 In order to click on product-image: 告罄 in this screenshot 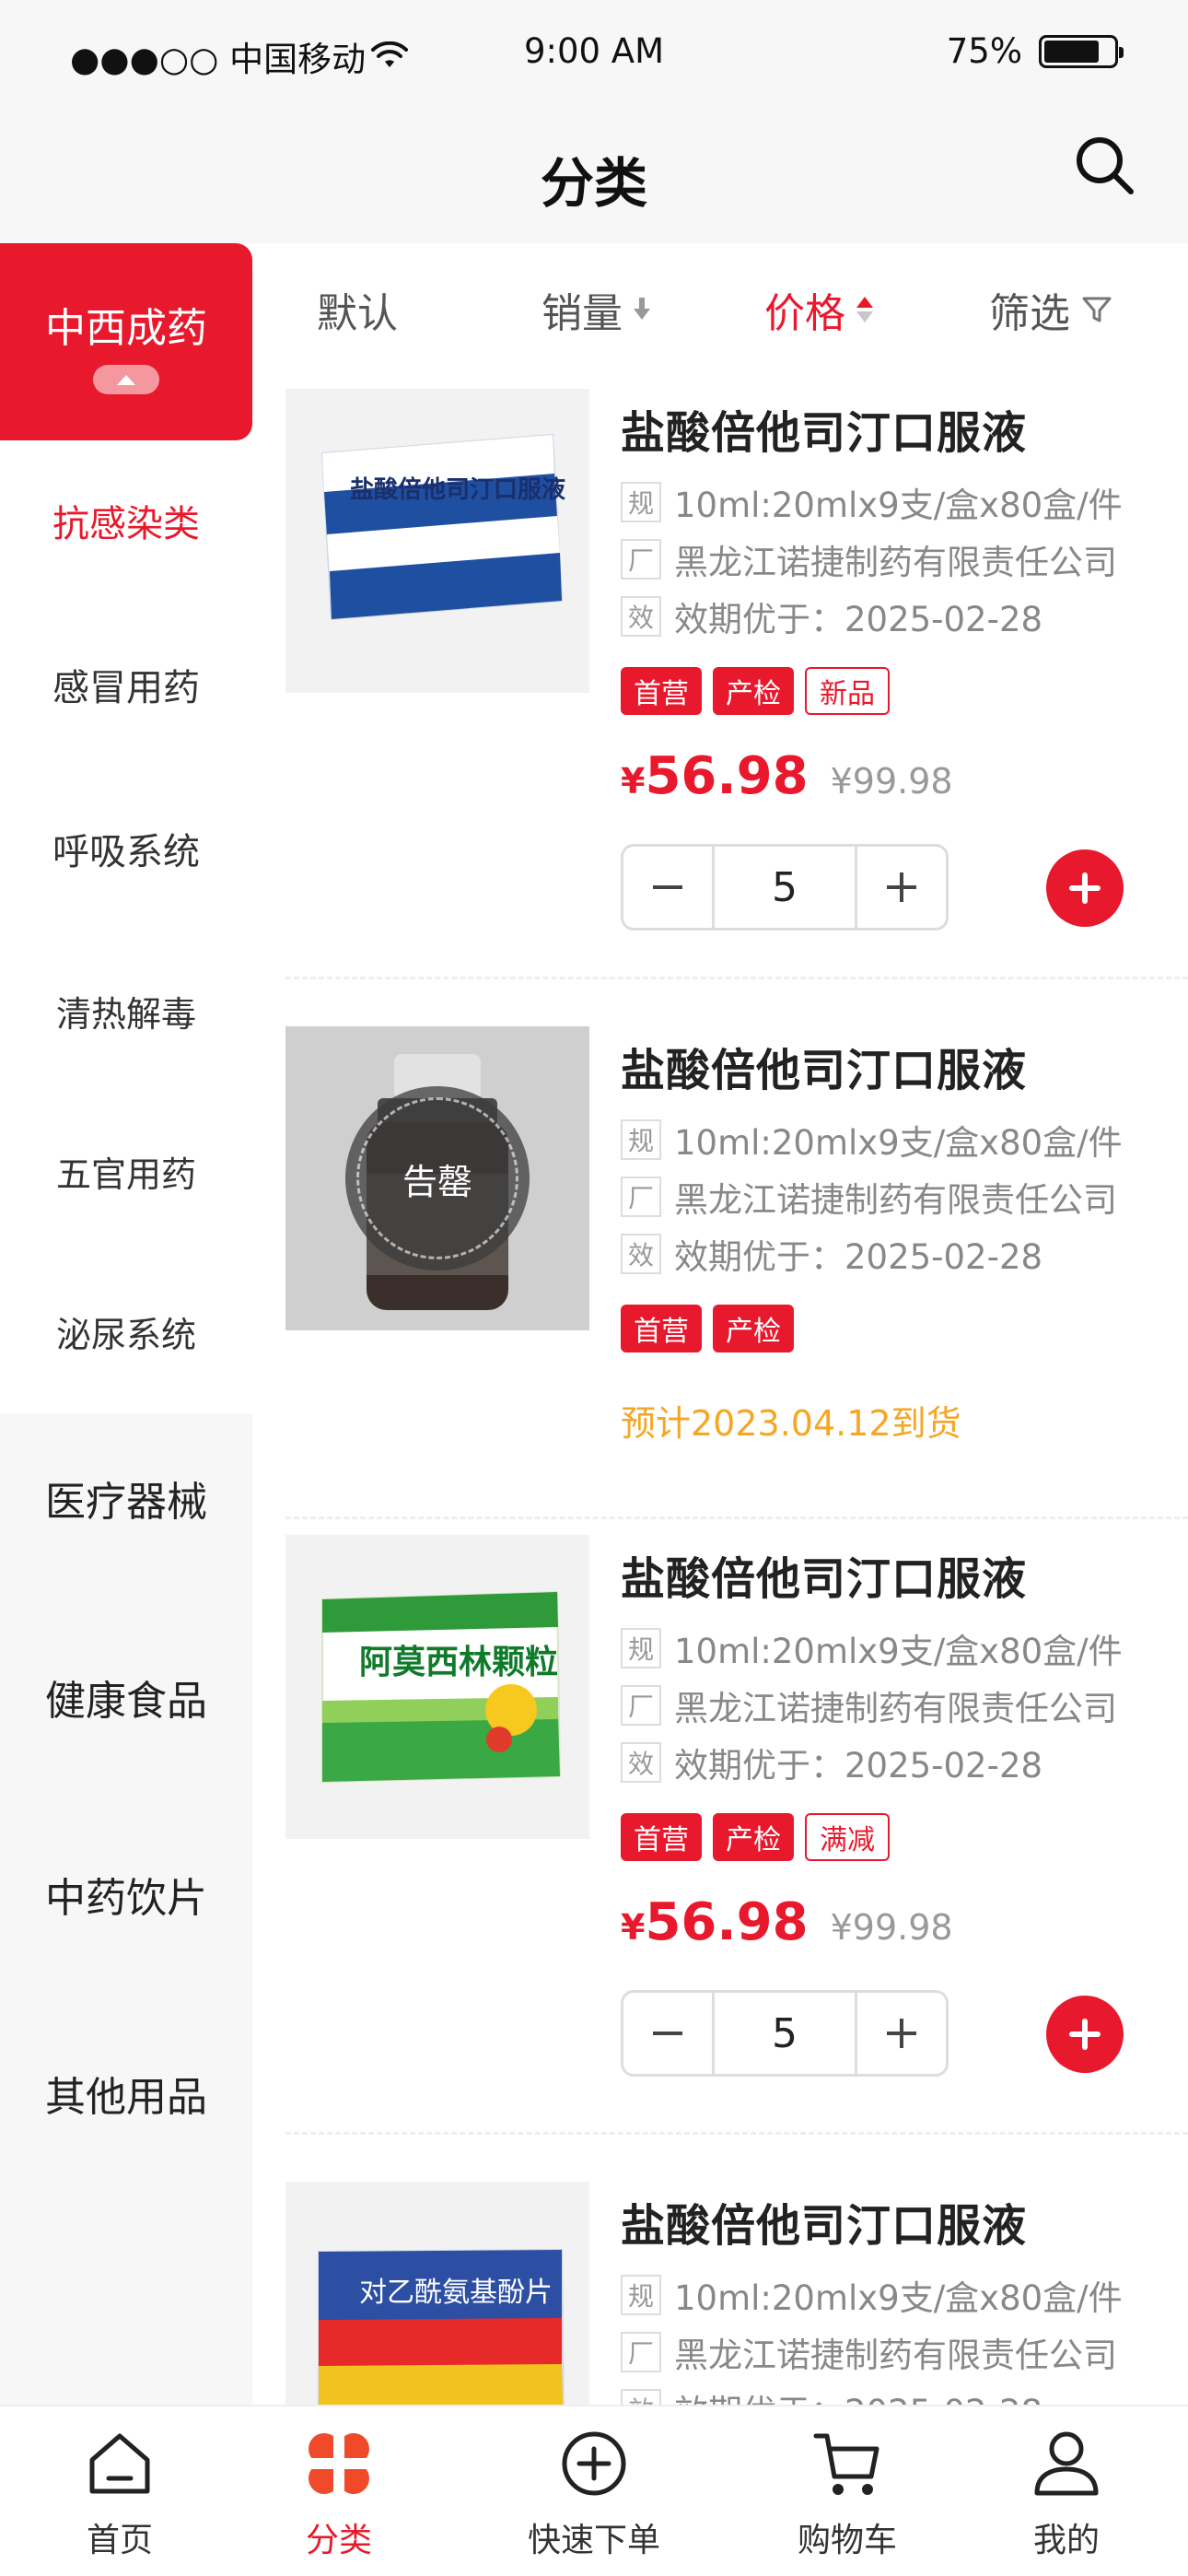, I will do `click(437, 1178)`.